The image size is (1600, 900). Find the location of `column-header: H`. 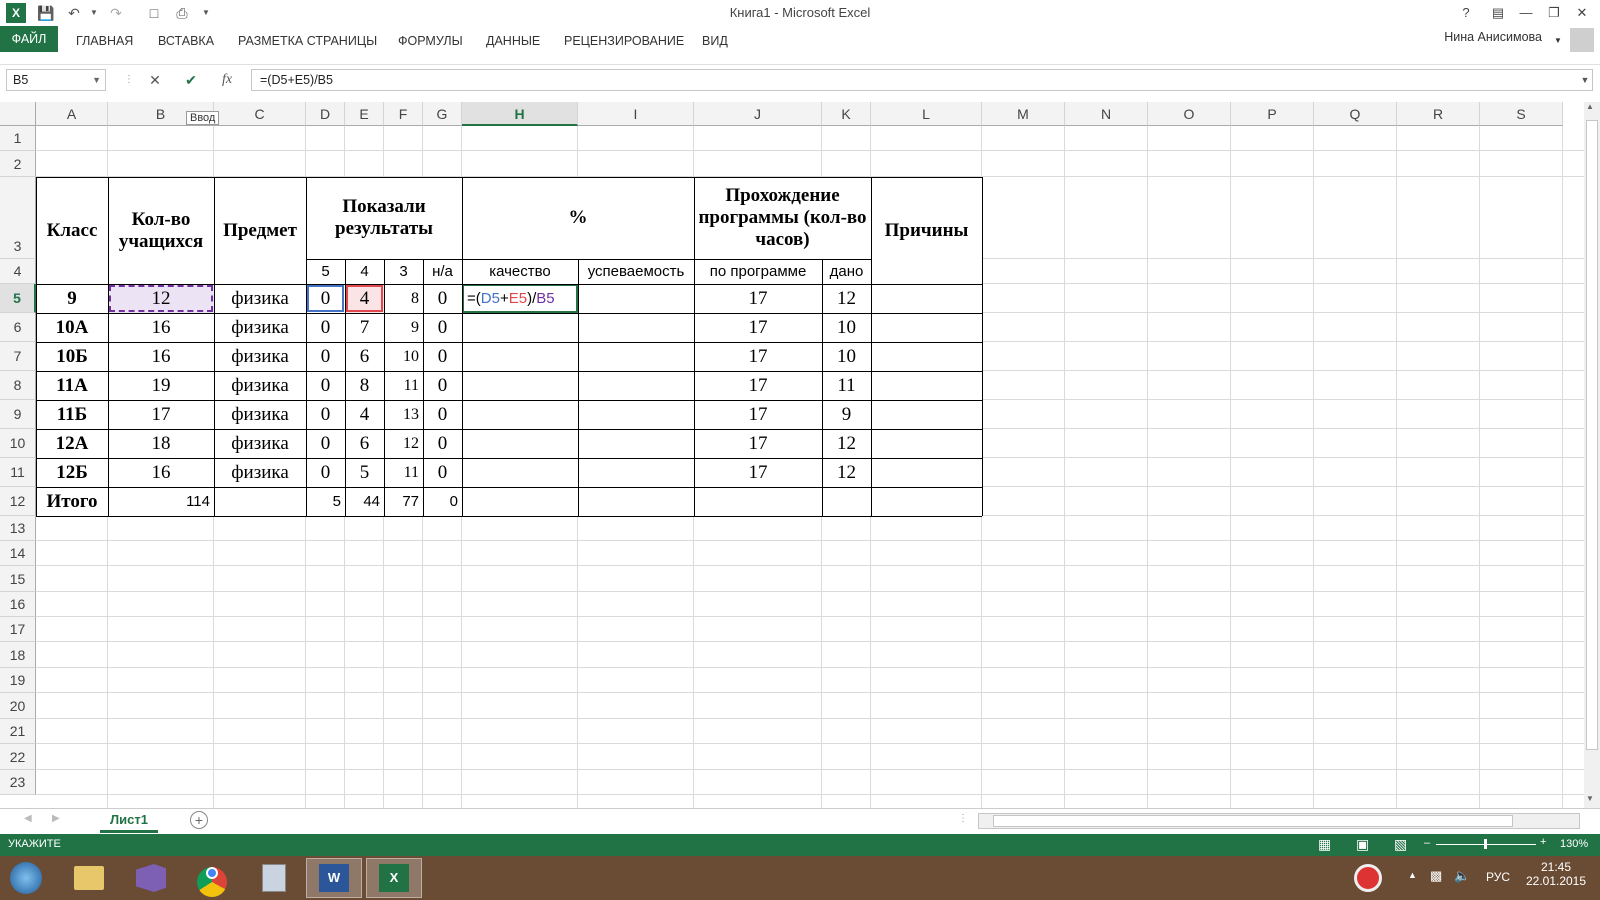

column-header: H is located at coordinates (520, 114).